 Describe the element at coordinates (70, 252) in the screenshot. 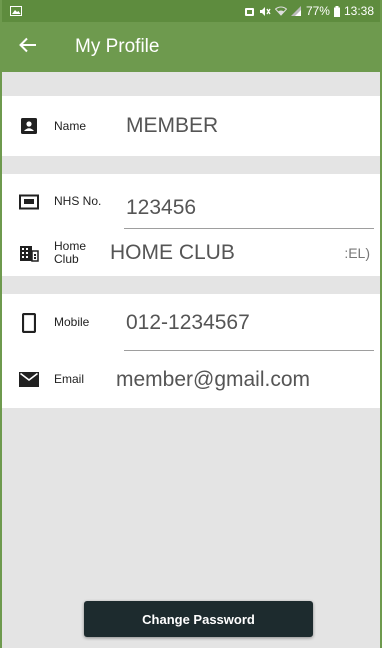

I see `home-club-label: Home Club` at that location.